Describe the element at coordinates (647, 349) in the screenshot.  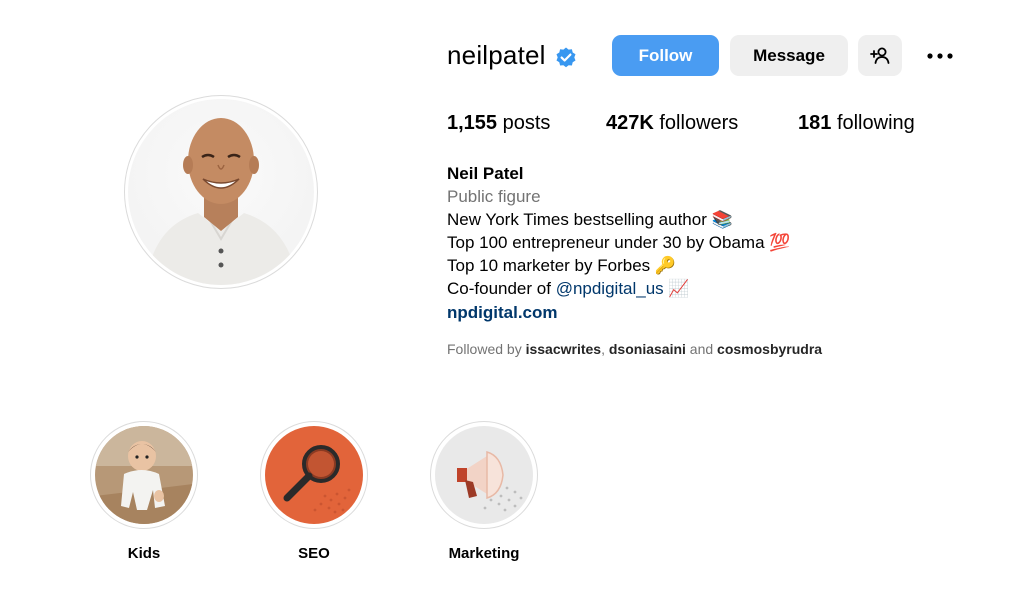
I see `follower-username: dsoniasaini` at that location.